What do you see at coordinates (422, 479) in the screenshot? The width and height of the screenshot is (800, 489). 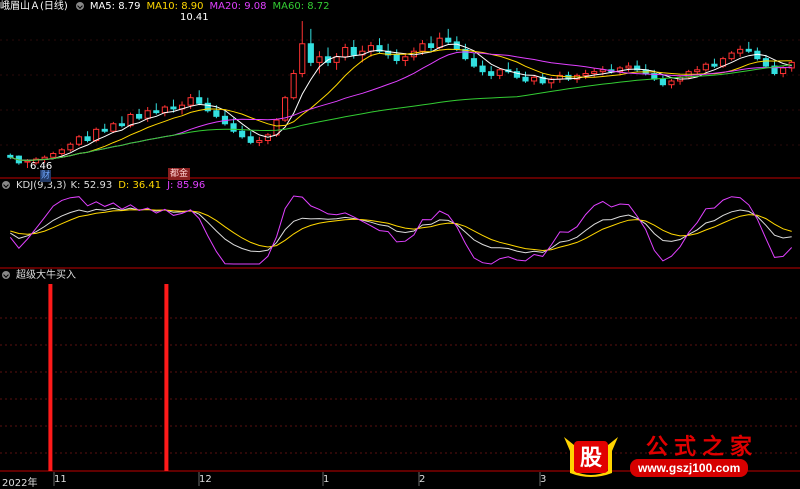 I see `timeline-tick-2: 2` at bounding box center [422, 479].